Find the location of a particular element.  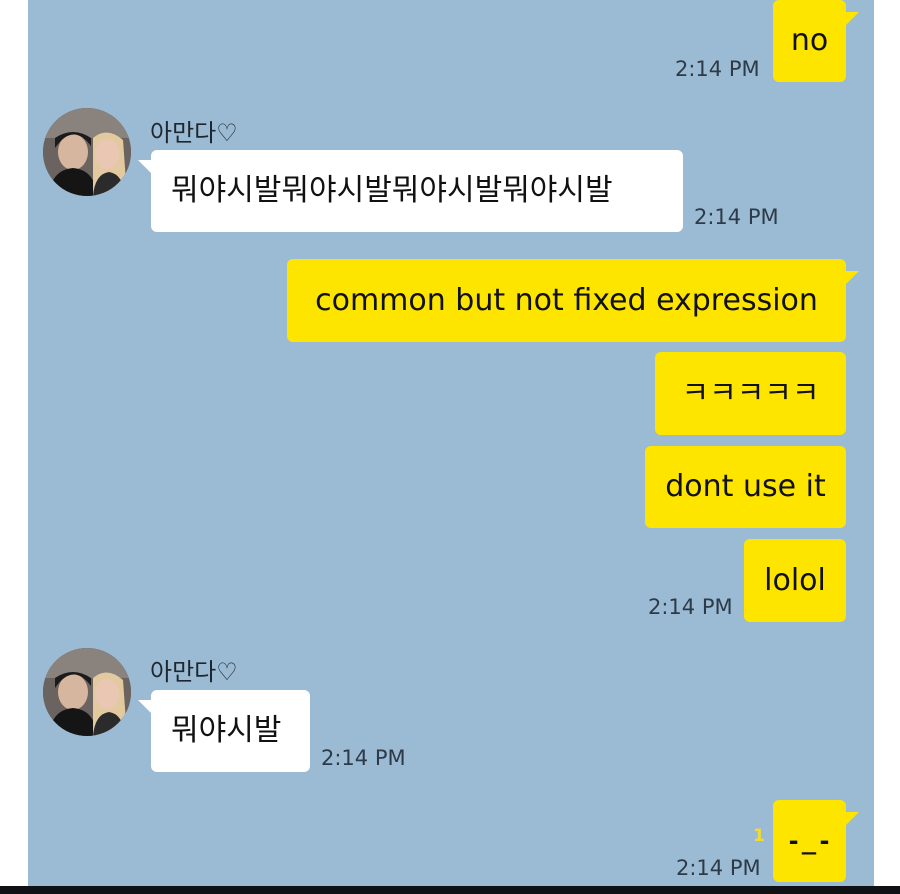

message-text: 뭐야시발 is located at coordinates (226, 730).